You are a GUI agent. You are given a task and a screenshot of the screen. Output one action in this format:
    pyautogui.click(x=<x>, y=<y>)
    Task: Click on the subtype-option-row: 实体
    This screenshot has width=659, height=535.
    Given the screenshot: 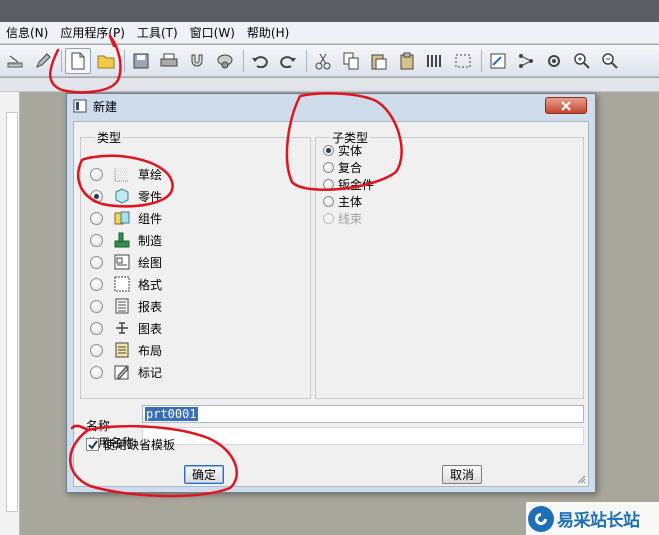 What is the action you would take?
    pyautogui.click(x=342, y=150)
    